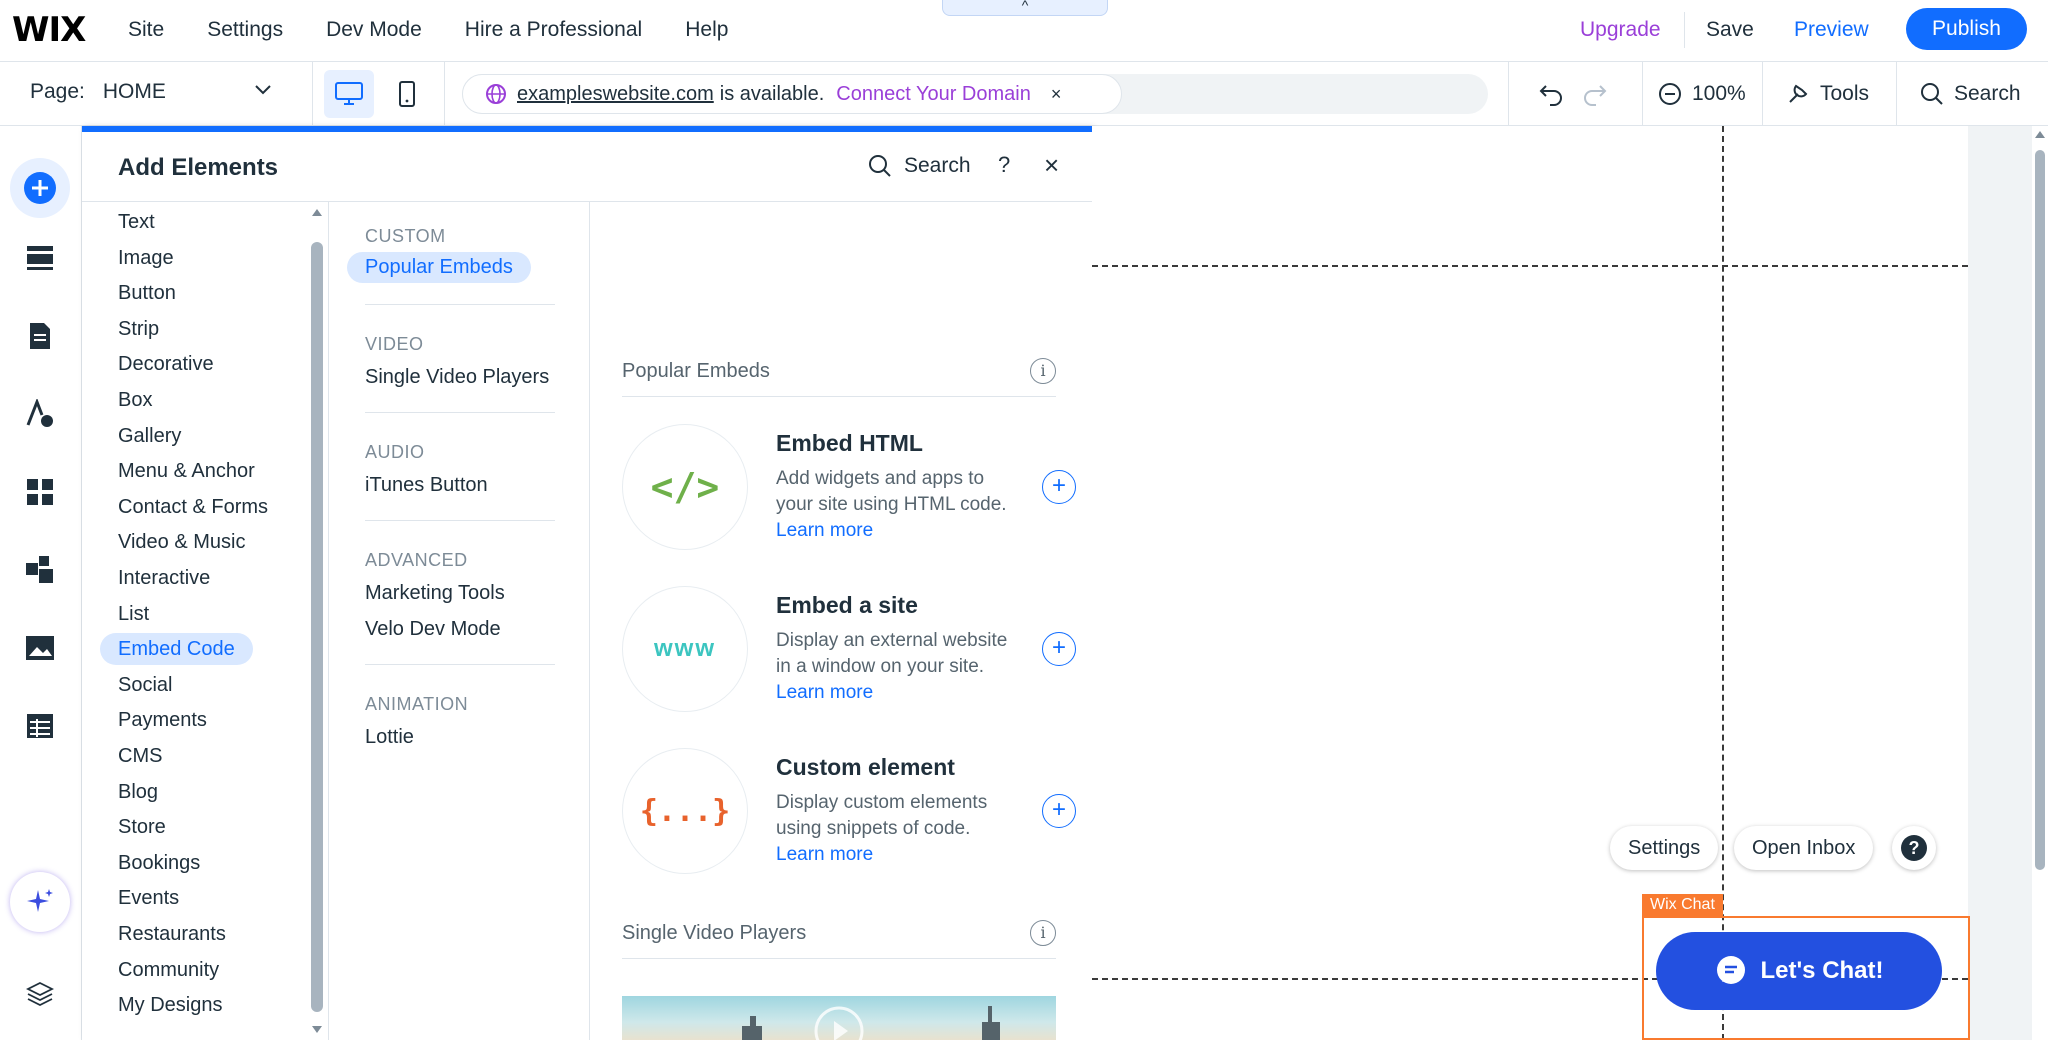  What do you see at coordinates (170, 1005) in the screenshot?
I see `category-item: My Designs` at bounding box center [170, 1005].